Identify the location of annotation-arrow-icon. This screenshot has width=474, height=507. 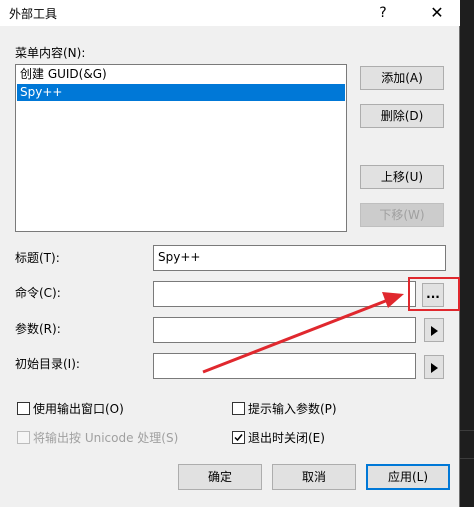
(303, 333).